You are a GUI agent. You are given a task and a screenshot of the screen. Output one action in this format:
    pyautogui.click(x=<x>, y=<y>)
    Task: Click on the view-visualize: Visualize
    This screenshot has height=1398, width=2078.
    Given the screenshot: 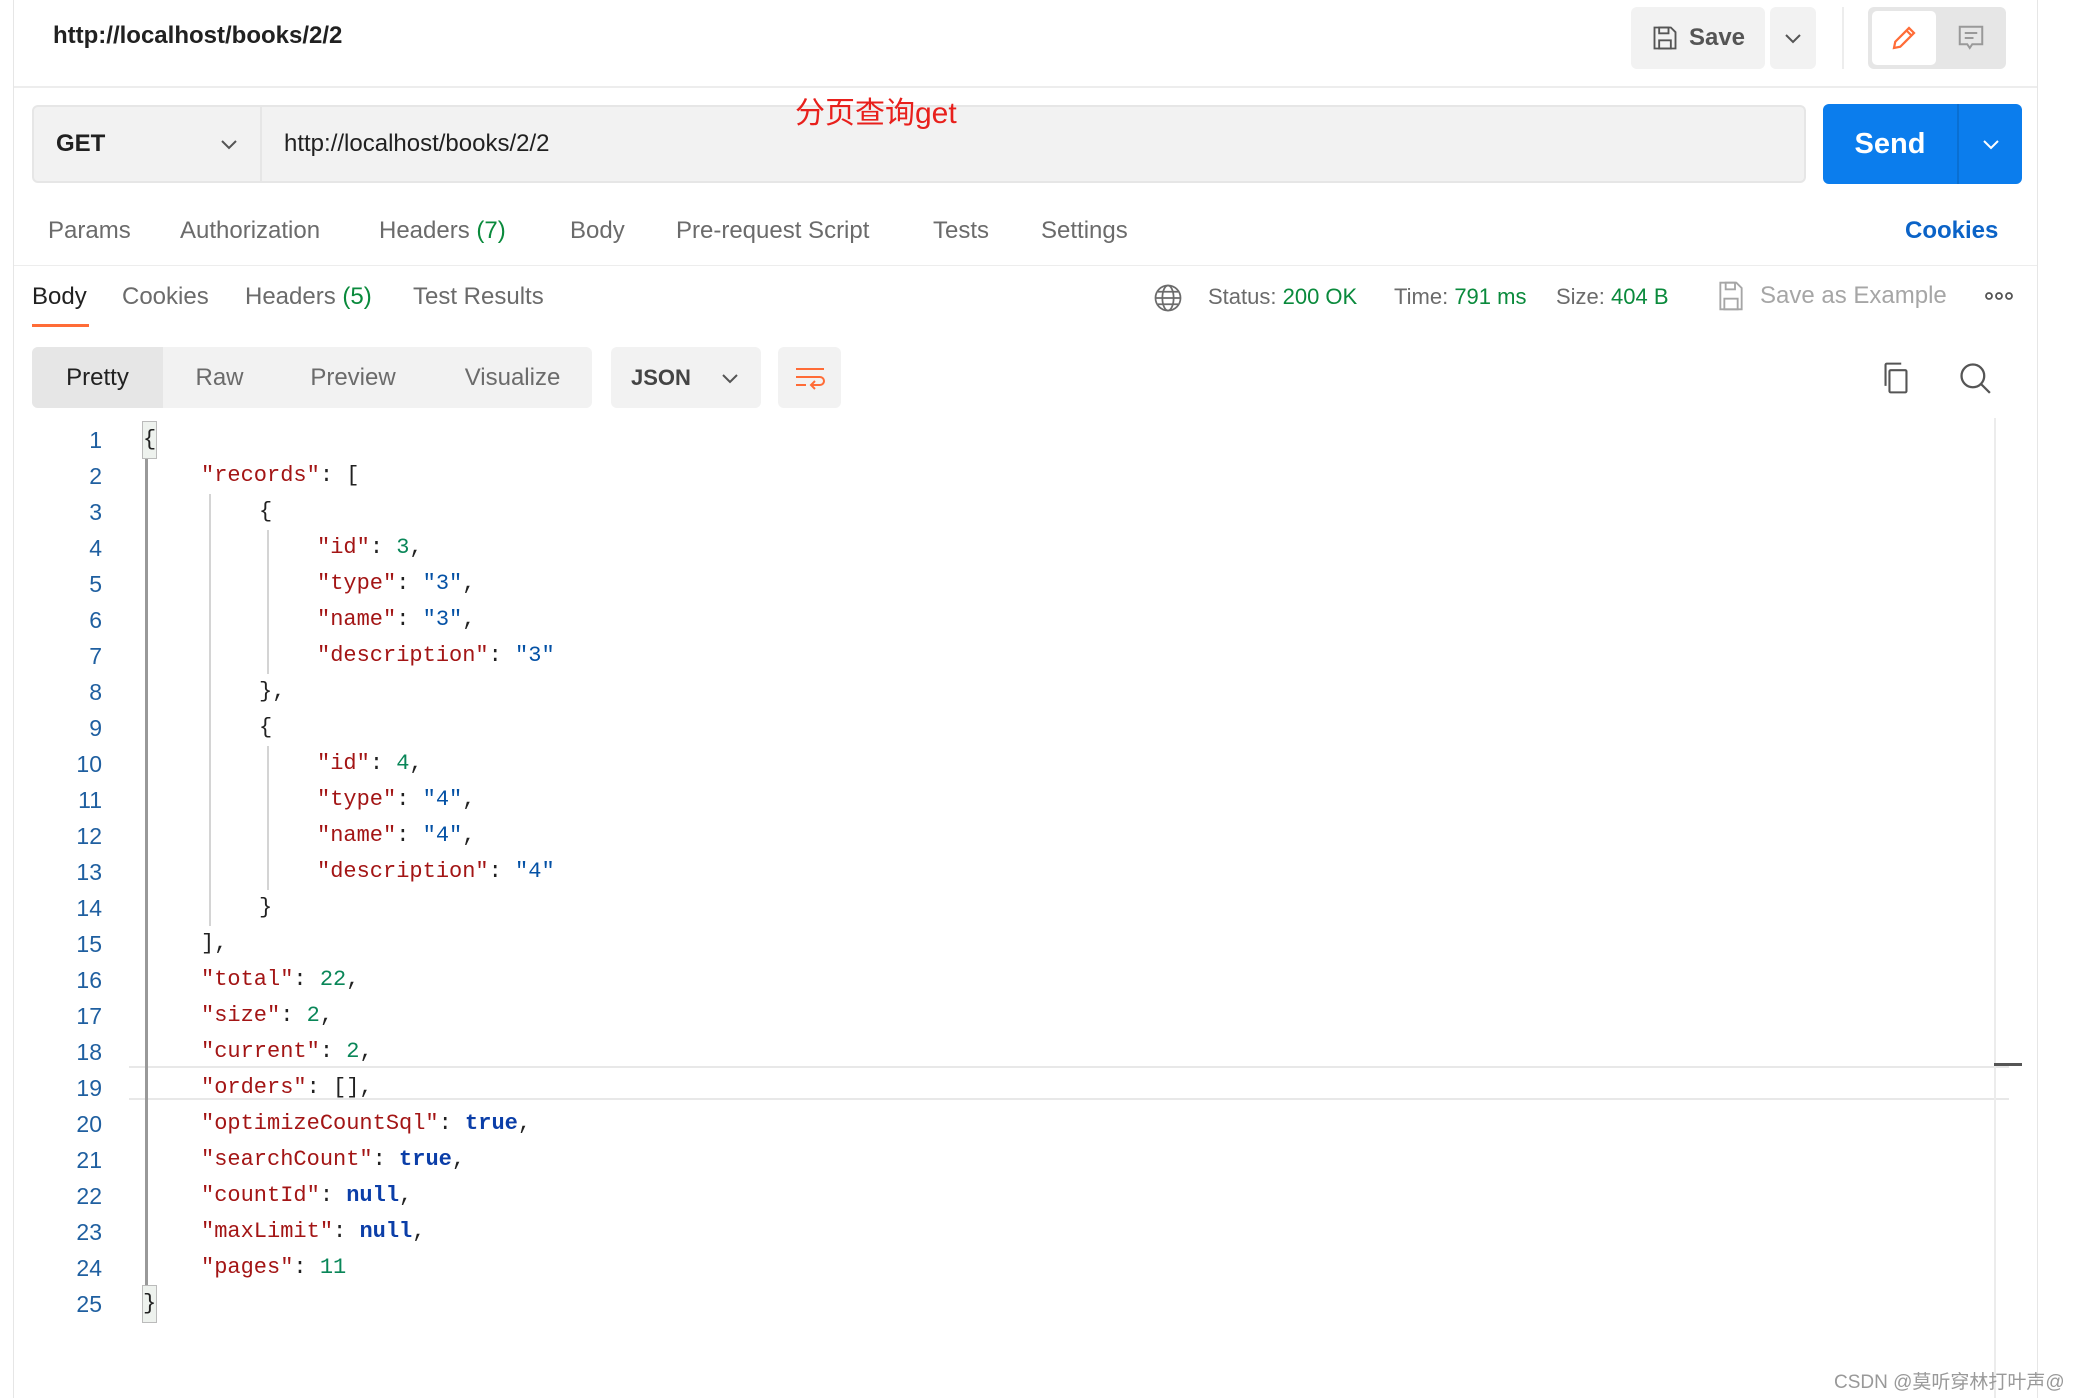 What is the action you would take?
    pyautogui.click(x=512, y=377)
    